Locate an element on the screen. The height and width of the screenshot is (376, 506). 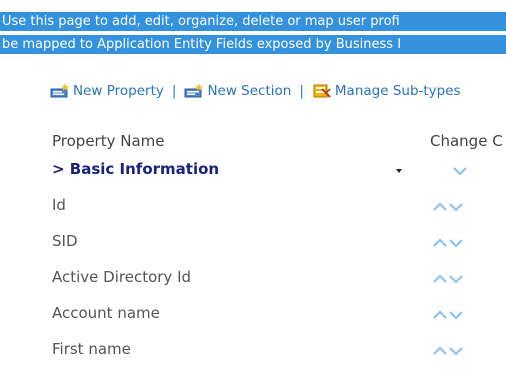
manage-subtypes-icon is located at coordinates (322, 91).